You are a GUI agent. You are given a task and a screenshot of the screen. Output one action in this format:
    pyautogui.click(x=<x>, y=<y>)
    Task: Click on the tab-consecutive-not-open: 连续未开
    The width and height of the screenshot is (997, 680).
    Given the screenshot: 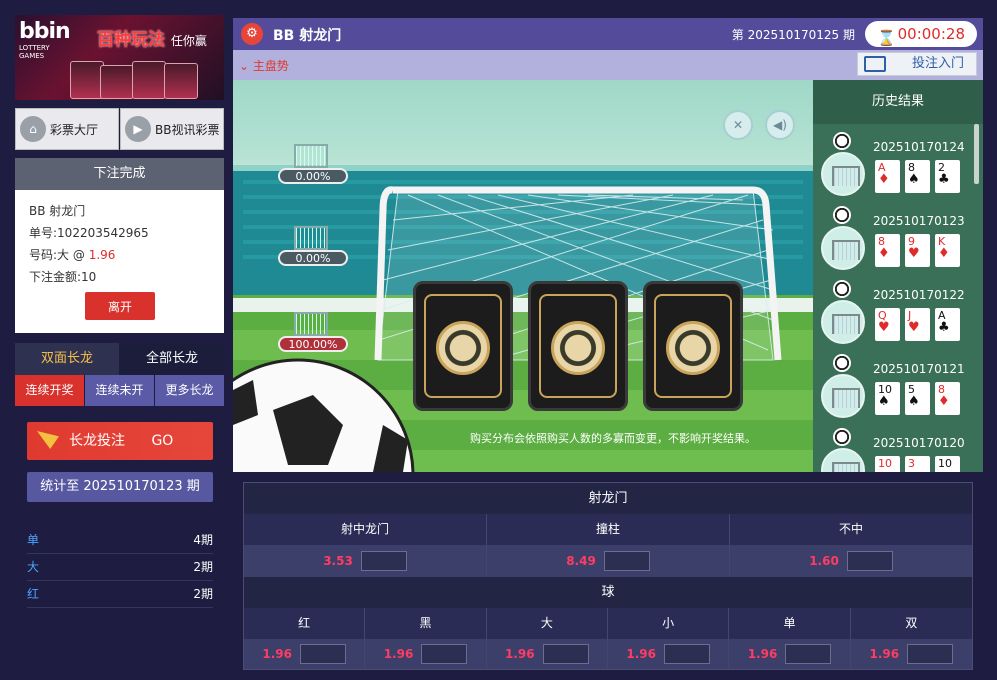 What is the action you would take?
    pyautogui.click(x=119, y=390)
    